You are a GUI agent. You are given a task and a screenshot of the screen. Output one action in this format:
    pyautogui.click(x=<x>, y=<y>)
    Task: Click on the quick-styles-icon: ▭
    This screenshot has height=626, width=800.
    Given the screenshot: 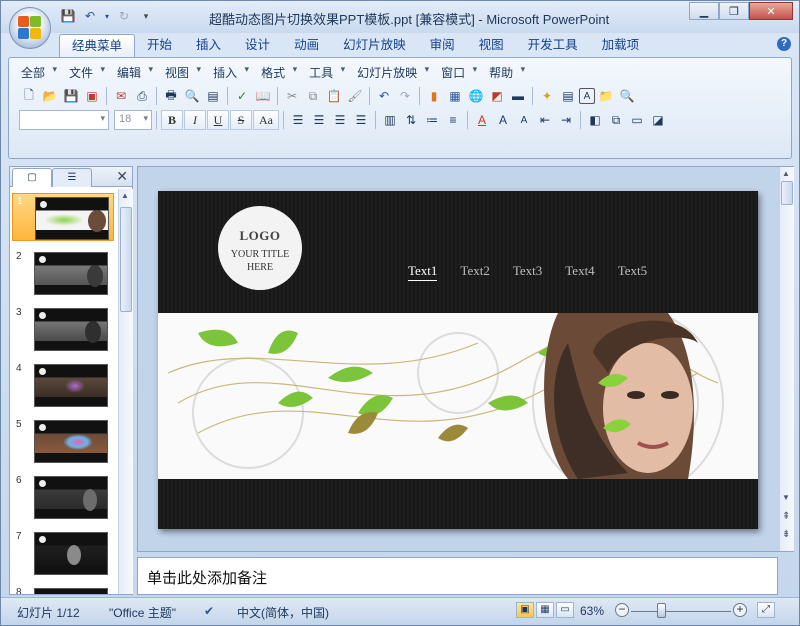 What is the action you would take?
    pyautogui.click(x=637, y=120)
    